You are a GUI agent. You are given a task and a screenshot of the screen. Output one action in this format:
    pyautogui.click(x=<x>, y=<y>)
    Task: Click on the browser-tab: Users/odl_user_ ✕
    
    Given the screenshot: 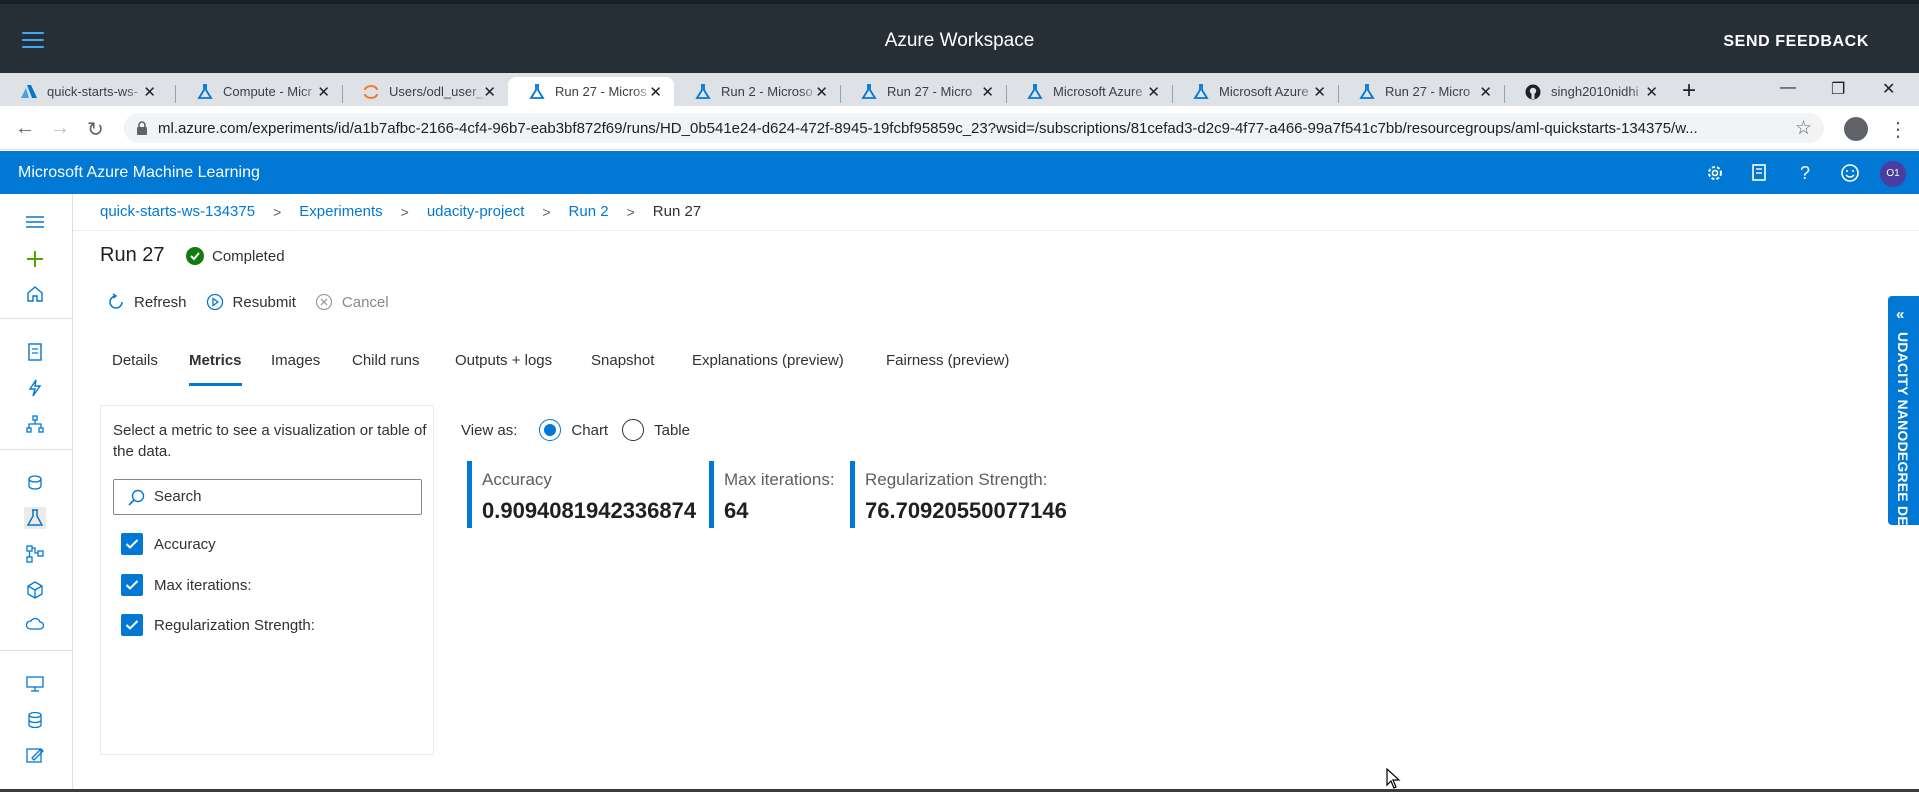 What is the action you would take?
    pyautogui.click(x=425, y=91)
    